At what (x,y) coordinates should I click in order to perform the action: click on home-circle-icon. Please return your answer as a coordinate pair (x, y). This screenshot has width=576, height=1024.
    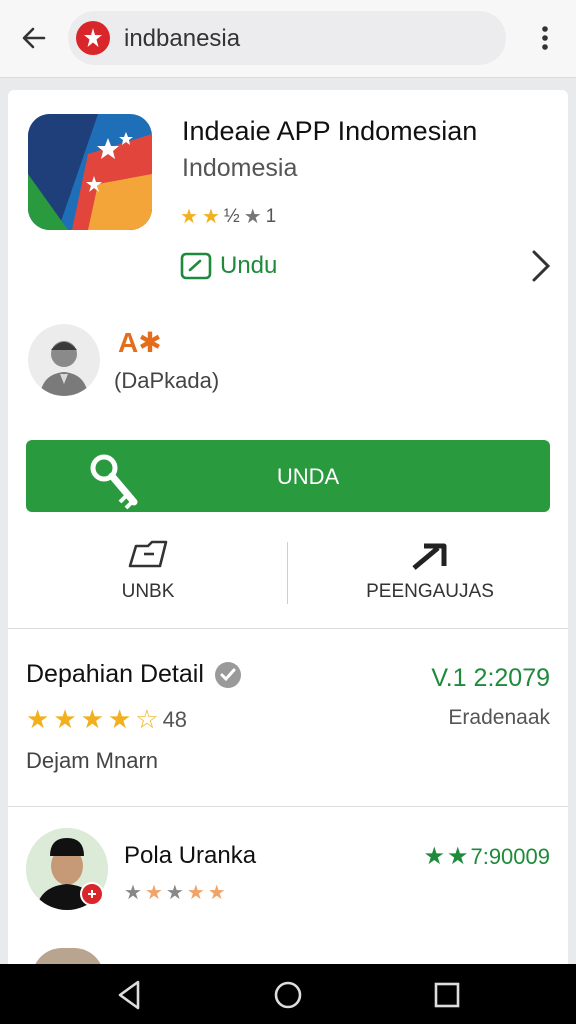
    Looking at the image, I should click on (288, 995).